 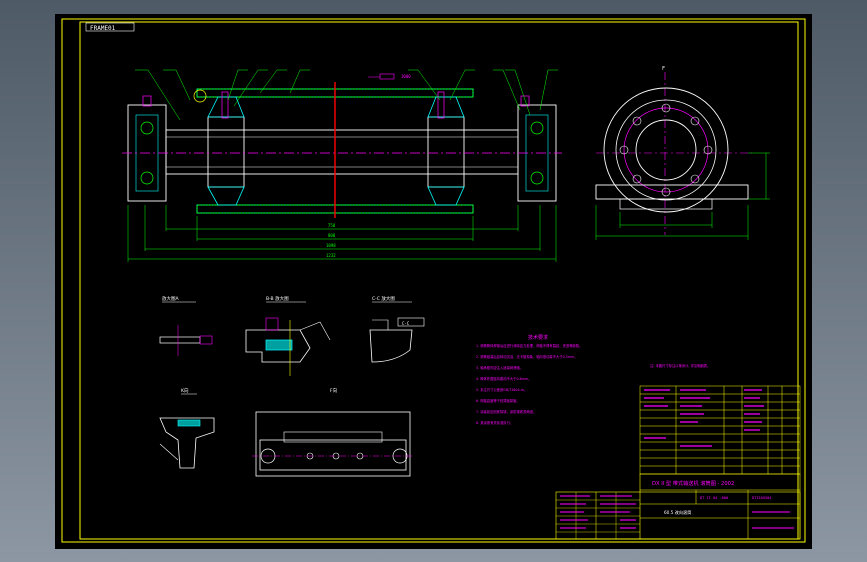 I want to click on detail-a-title: 放大图A, so click(x=170, y=298).